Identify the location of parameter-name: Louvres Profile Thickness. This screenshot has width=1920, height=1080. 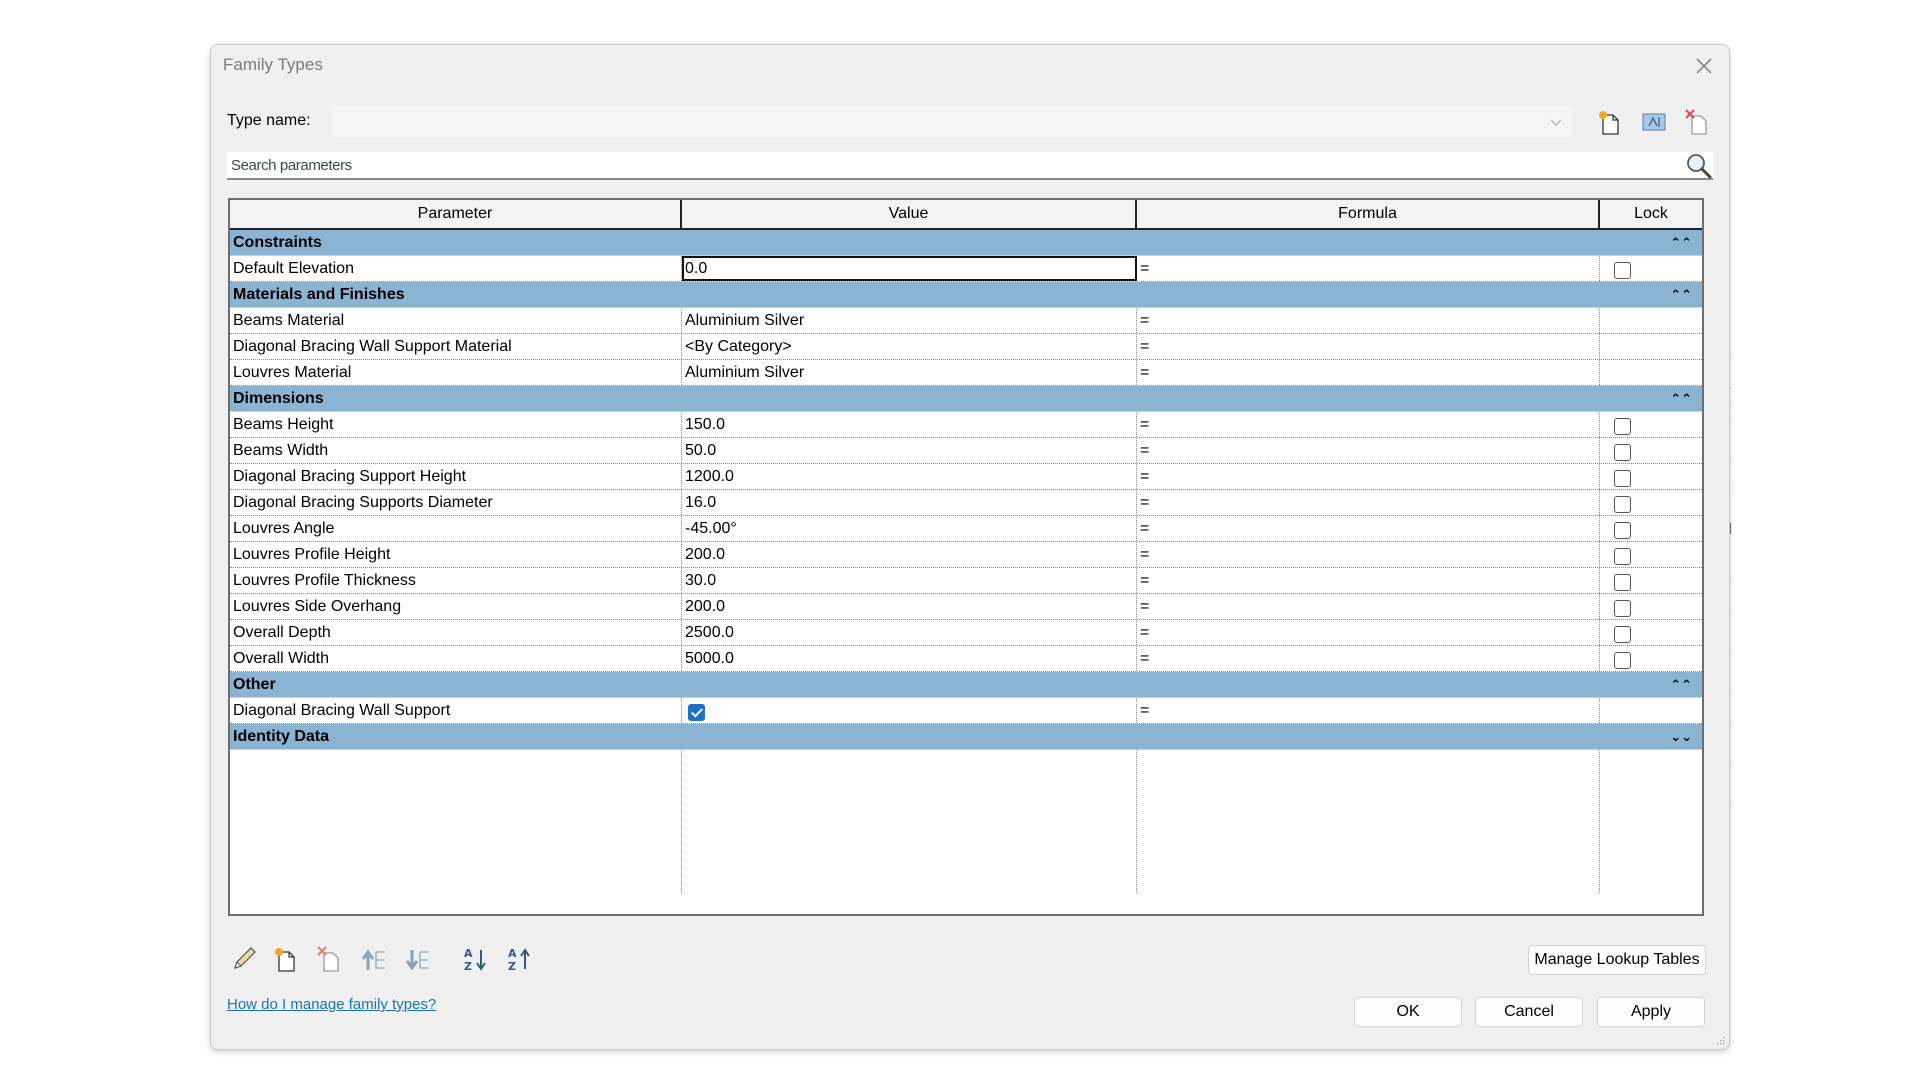
(456, 580).